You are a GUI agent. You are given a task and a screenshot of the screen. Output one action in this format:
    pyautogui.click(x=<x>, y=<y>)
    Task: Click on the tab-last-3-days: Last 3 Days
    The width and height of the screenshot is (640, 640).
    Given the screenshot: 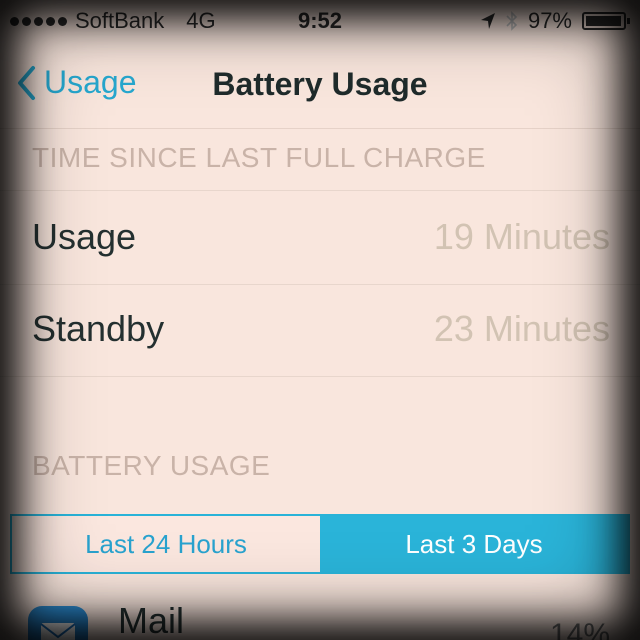 What is the action you would take?
    pyautogui.click(x=474, y=544)
    